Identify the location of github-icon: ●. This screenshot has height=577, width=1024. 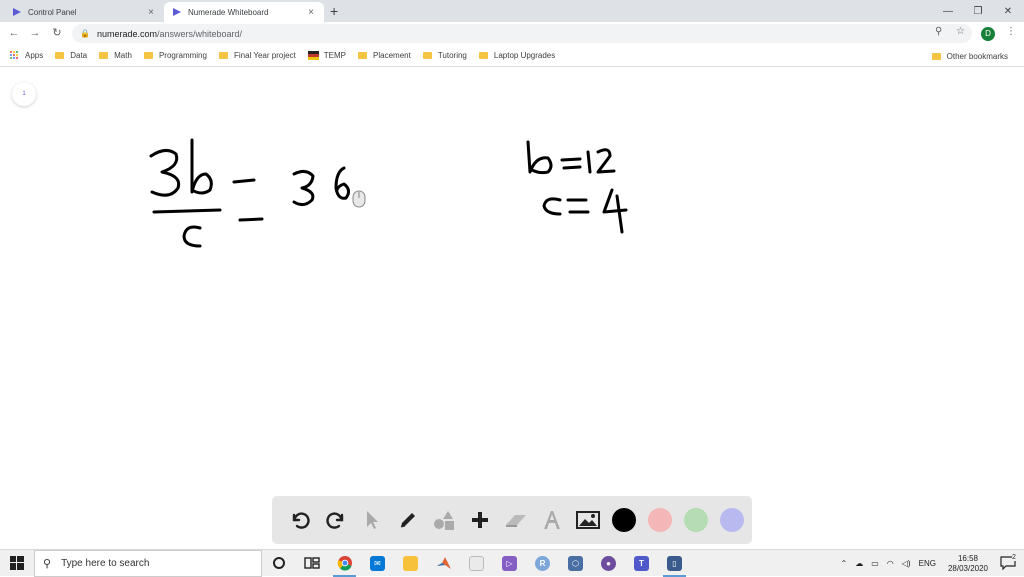
(608, 563).